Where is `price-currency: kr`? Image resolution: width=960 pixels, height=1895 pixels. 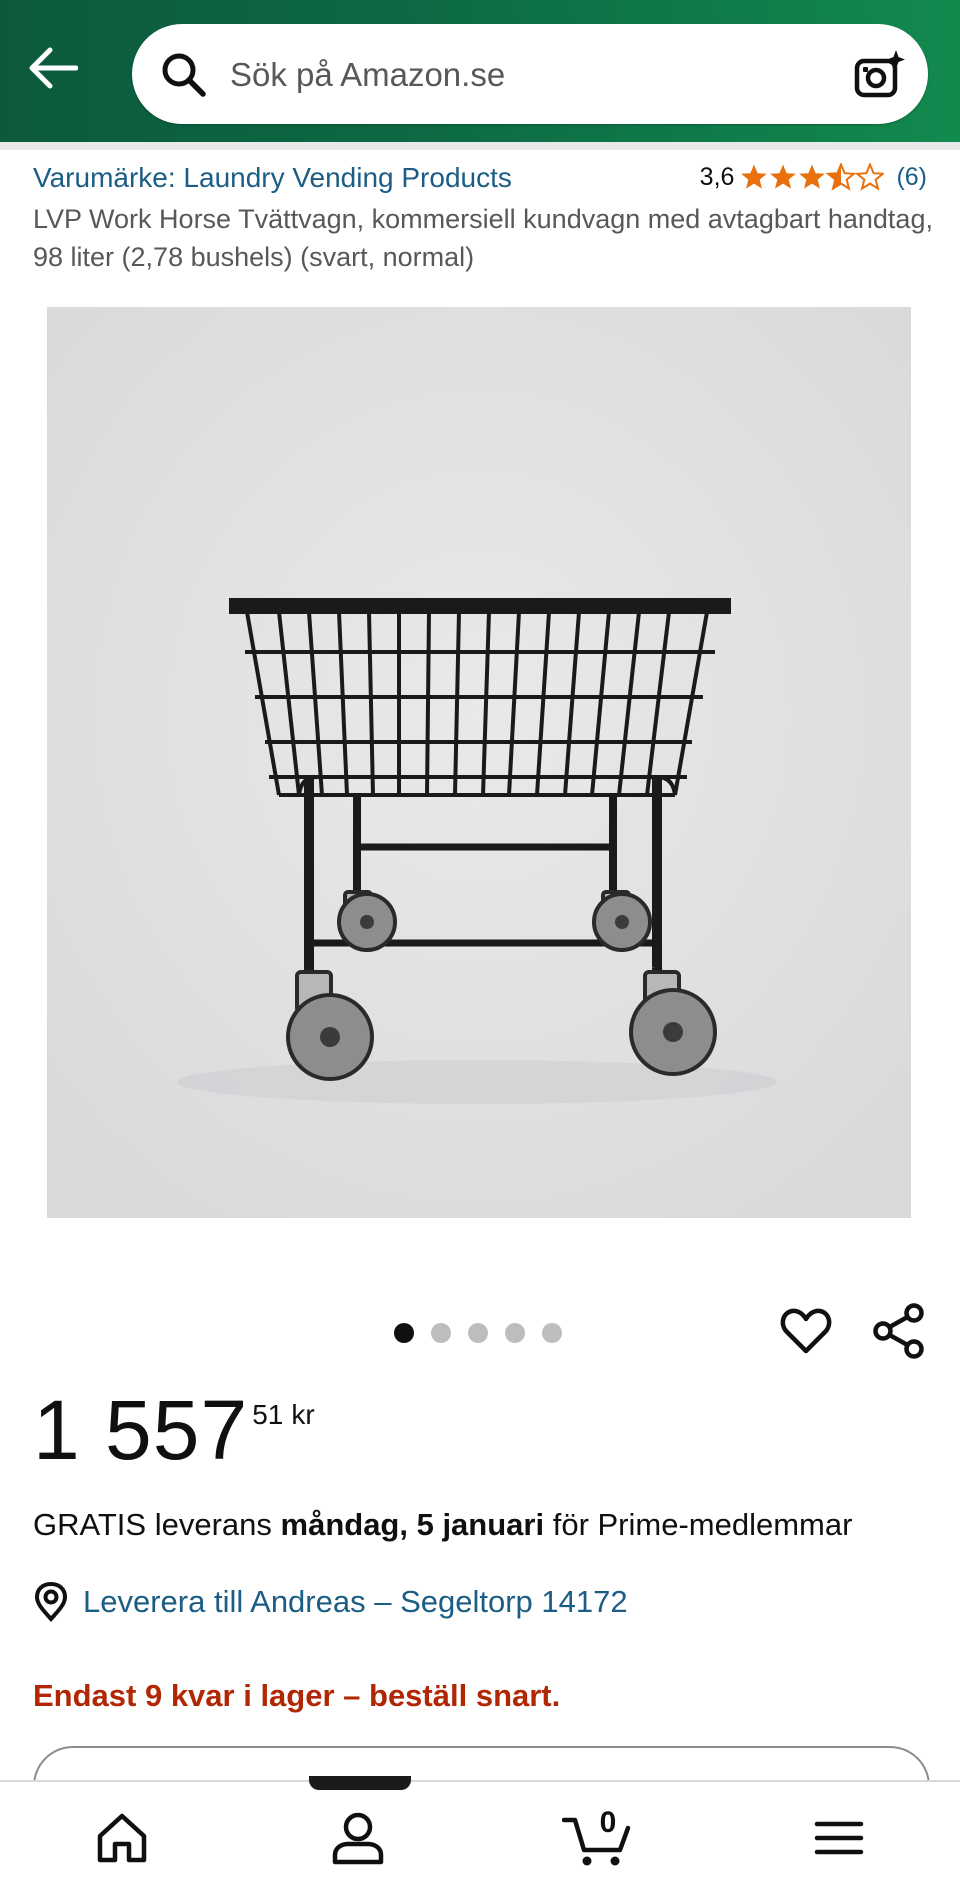
price-currency: kr is located at coordinates (303, 1414).